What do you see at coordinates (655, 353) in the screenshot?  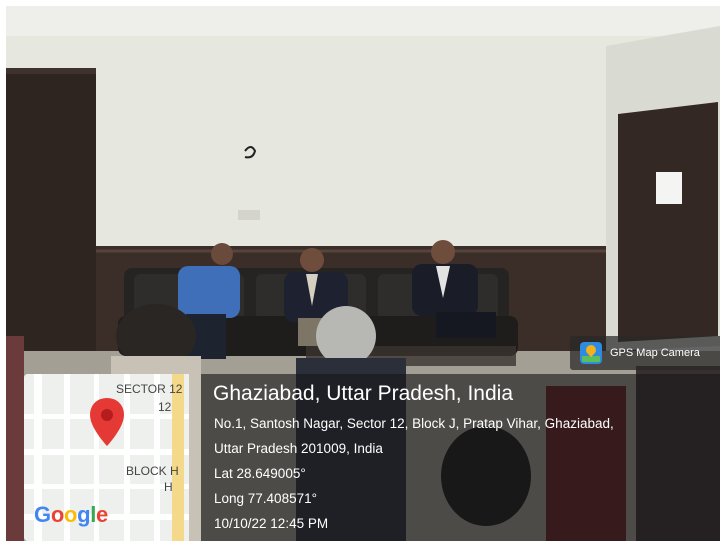 I see `badge-label: GPS Map Camera` at bounding box center [655, 353].